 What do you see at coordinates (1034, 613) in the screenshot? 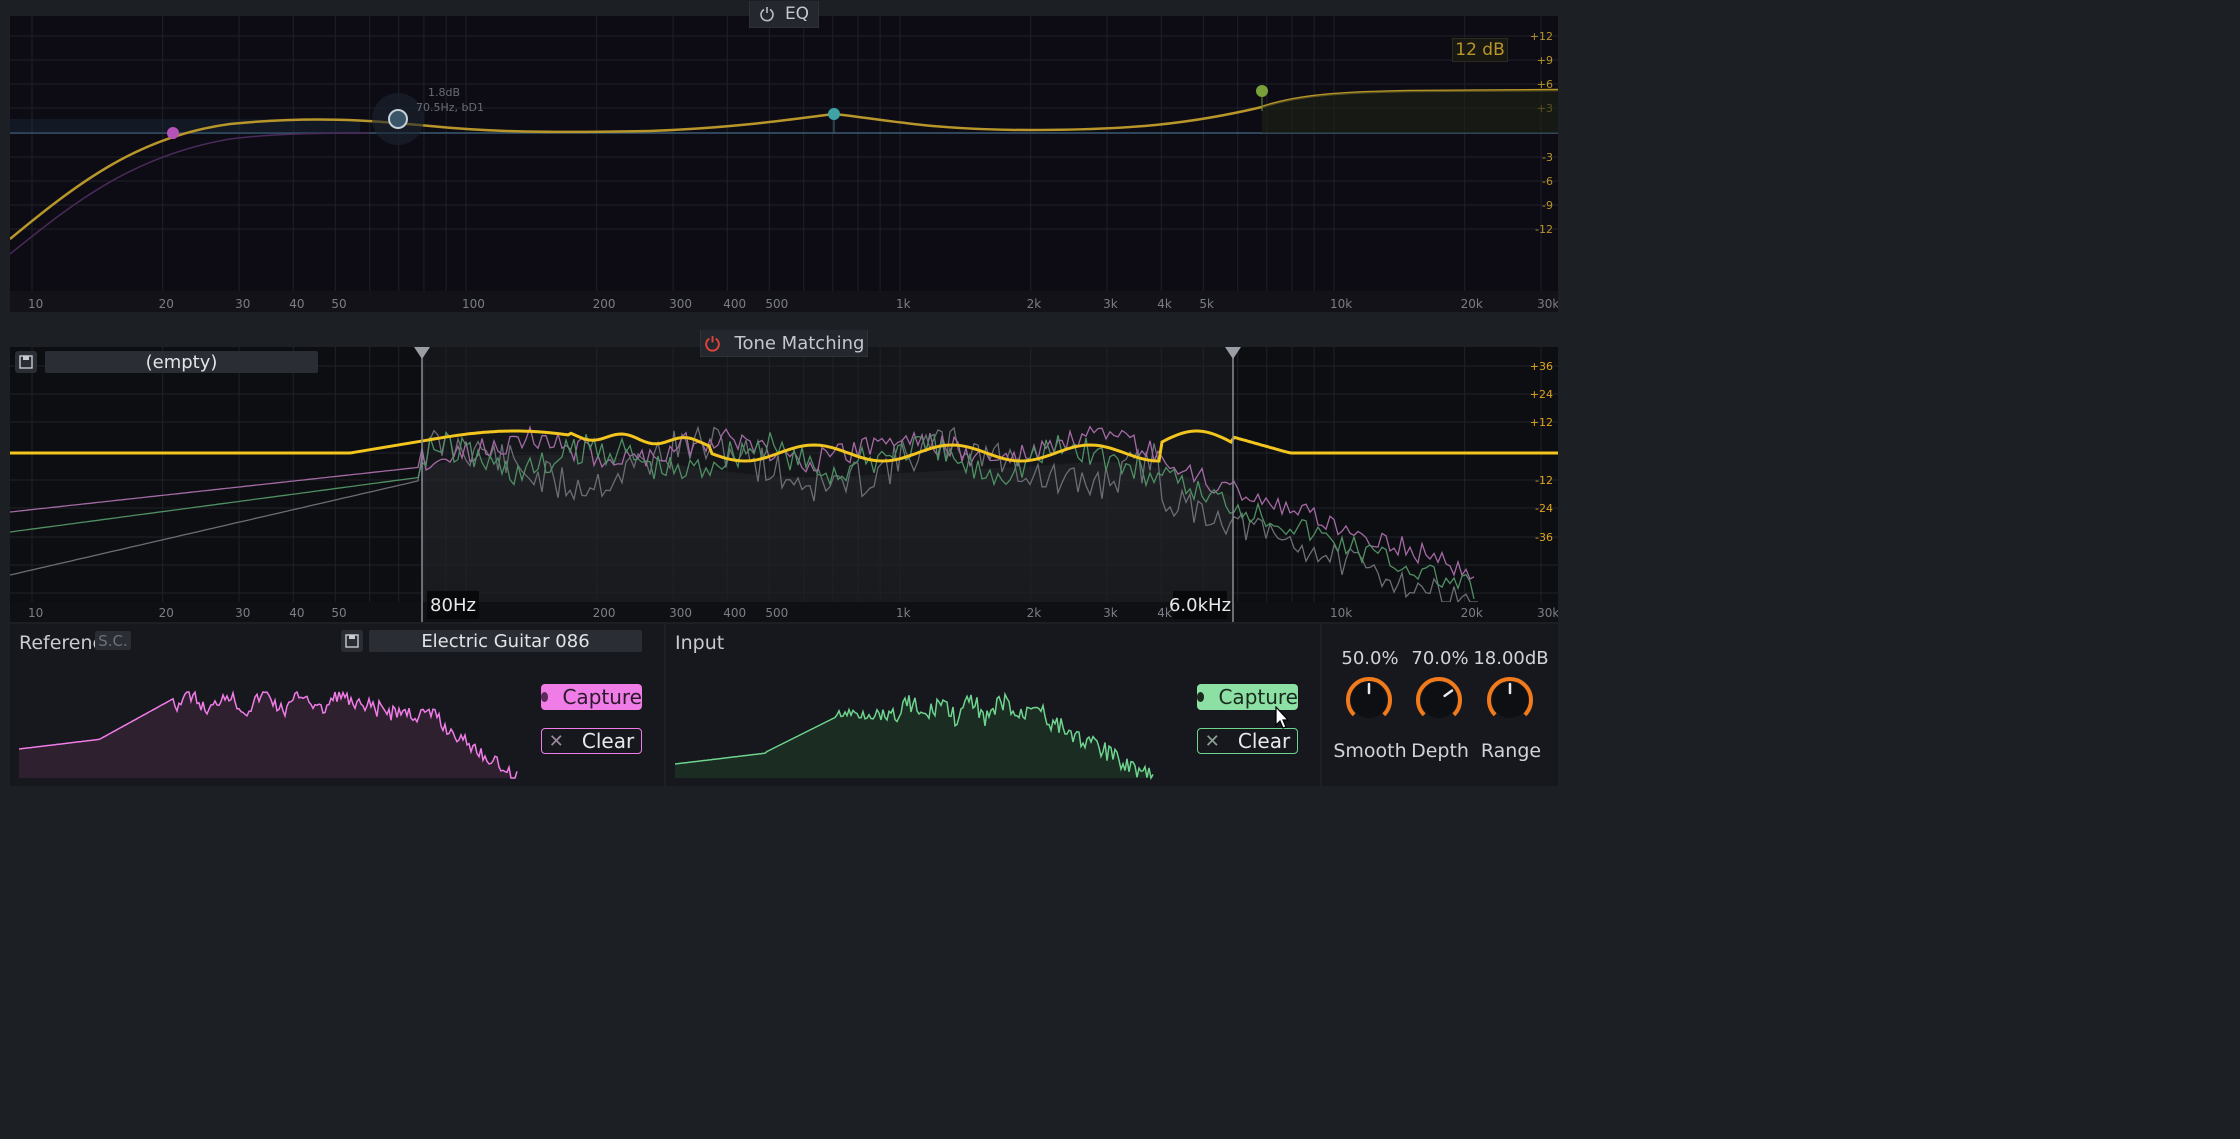
I see `tone-freq-tick-label: 2k` at bounding box center [1034, 613].